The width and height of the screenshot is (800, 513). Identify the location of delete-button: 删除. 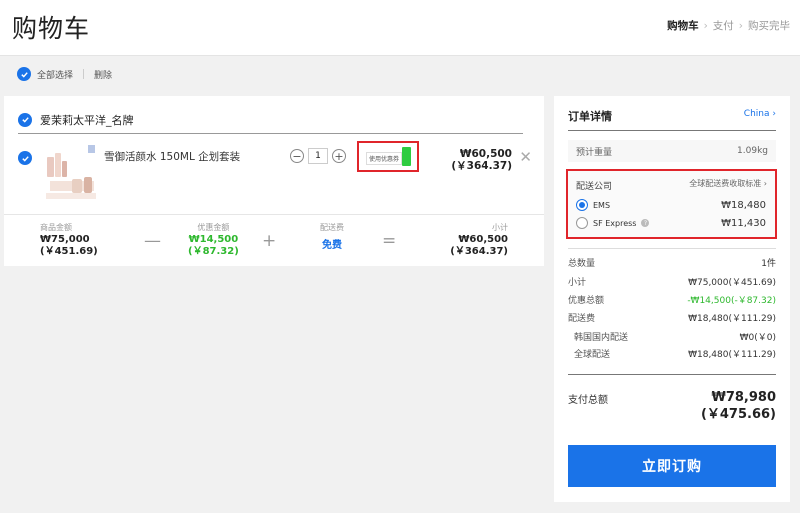
(103, 74).